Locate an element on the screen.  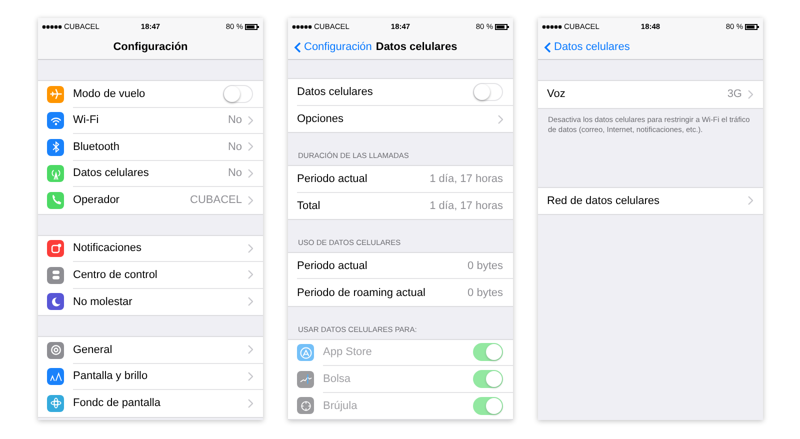
row-label: General is located at coordinates (157, 350).